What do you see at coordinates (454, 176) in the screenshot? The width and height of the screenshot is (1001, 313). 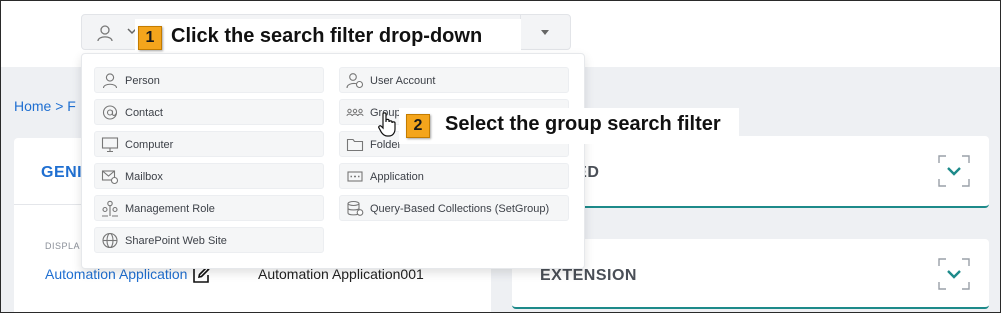 I see `menu-item-application: Application` at bounding box center [454, 176].